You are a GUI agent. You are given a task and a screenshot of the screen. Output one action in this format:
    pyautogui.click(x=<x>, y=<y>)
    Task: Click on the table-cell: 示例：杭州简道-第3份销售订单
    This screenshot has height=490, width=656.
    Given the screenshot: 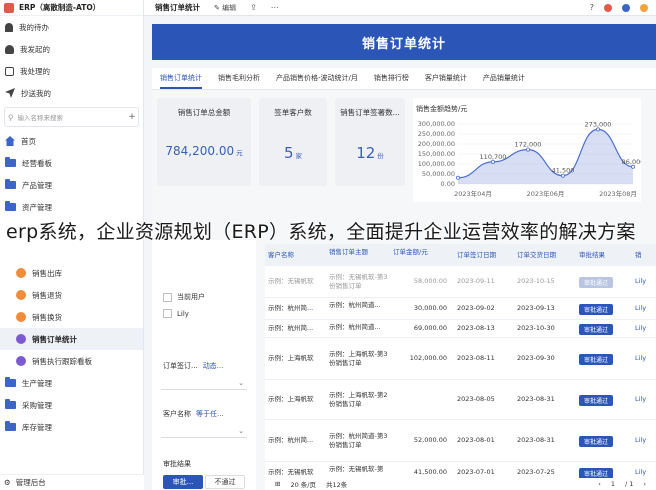 What is the action you would take?
    pyautogui.click(x=358, y=440)
    